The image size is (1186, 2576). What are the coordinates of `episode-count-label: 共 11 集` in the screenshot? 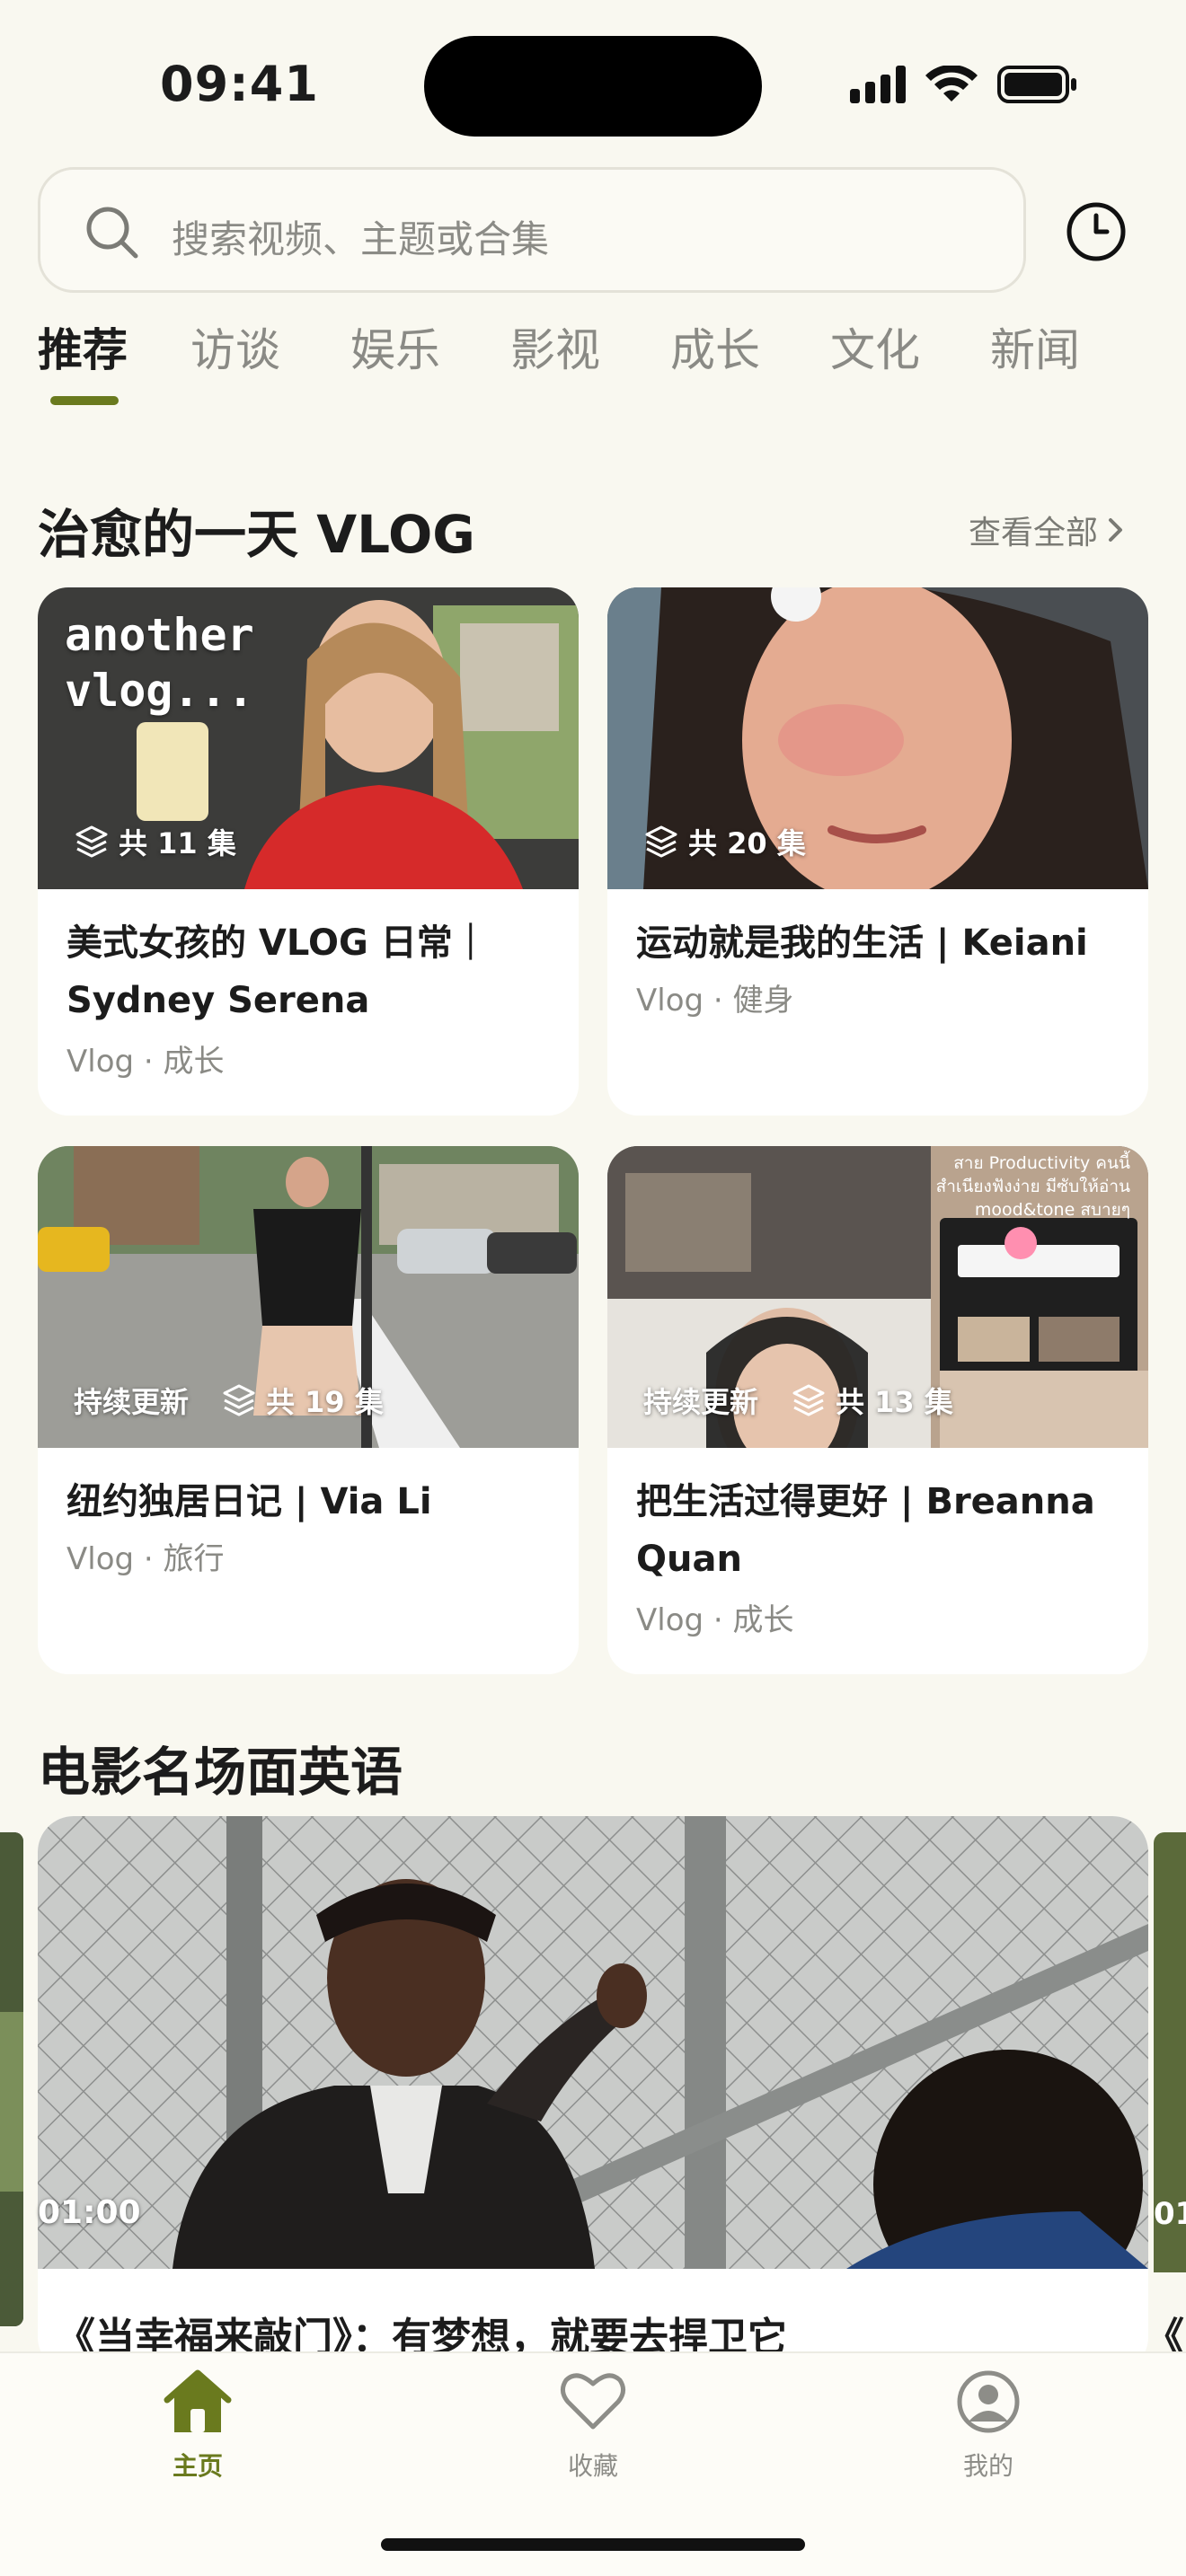 It's located at (177, 843).